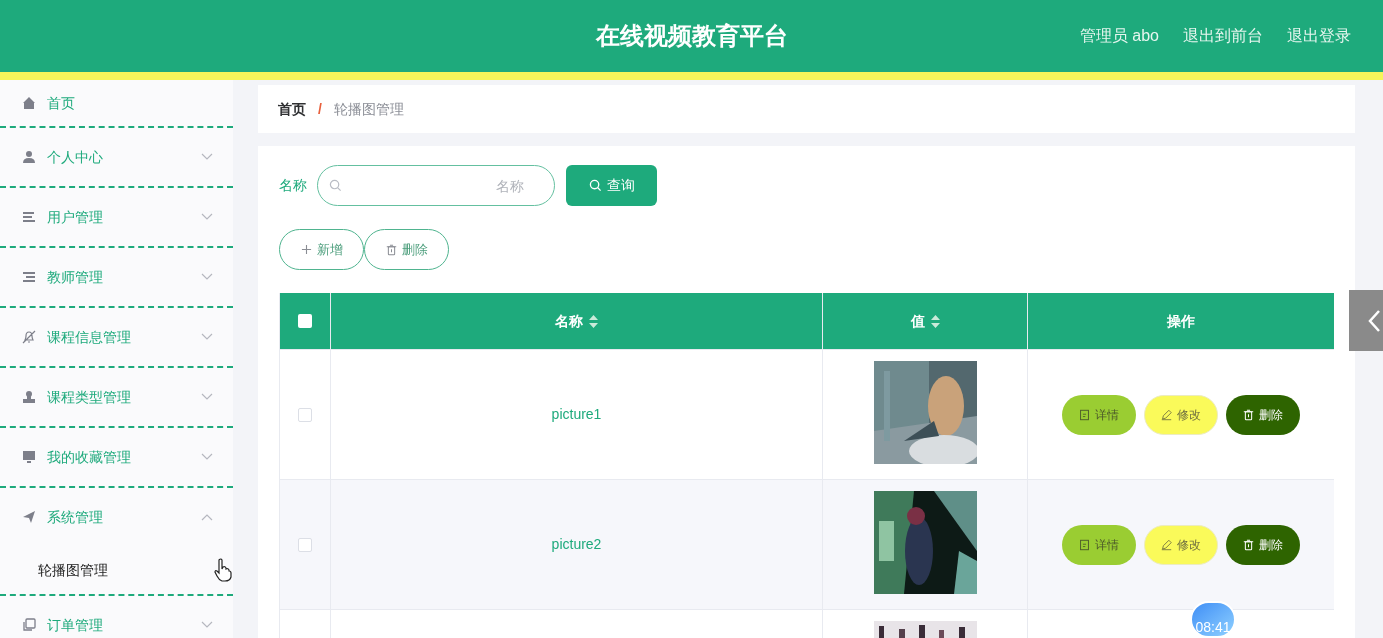  I want to click on user-icon, so click(29, 157).